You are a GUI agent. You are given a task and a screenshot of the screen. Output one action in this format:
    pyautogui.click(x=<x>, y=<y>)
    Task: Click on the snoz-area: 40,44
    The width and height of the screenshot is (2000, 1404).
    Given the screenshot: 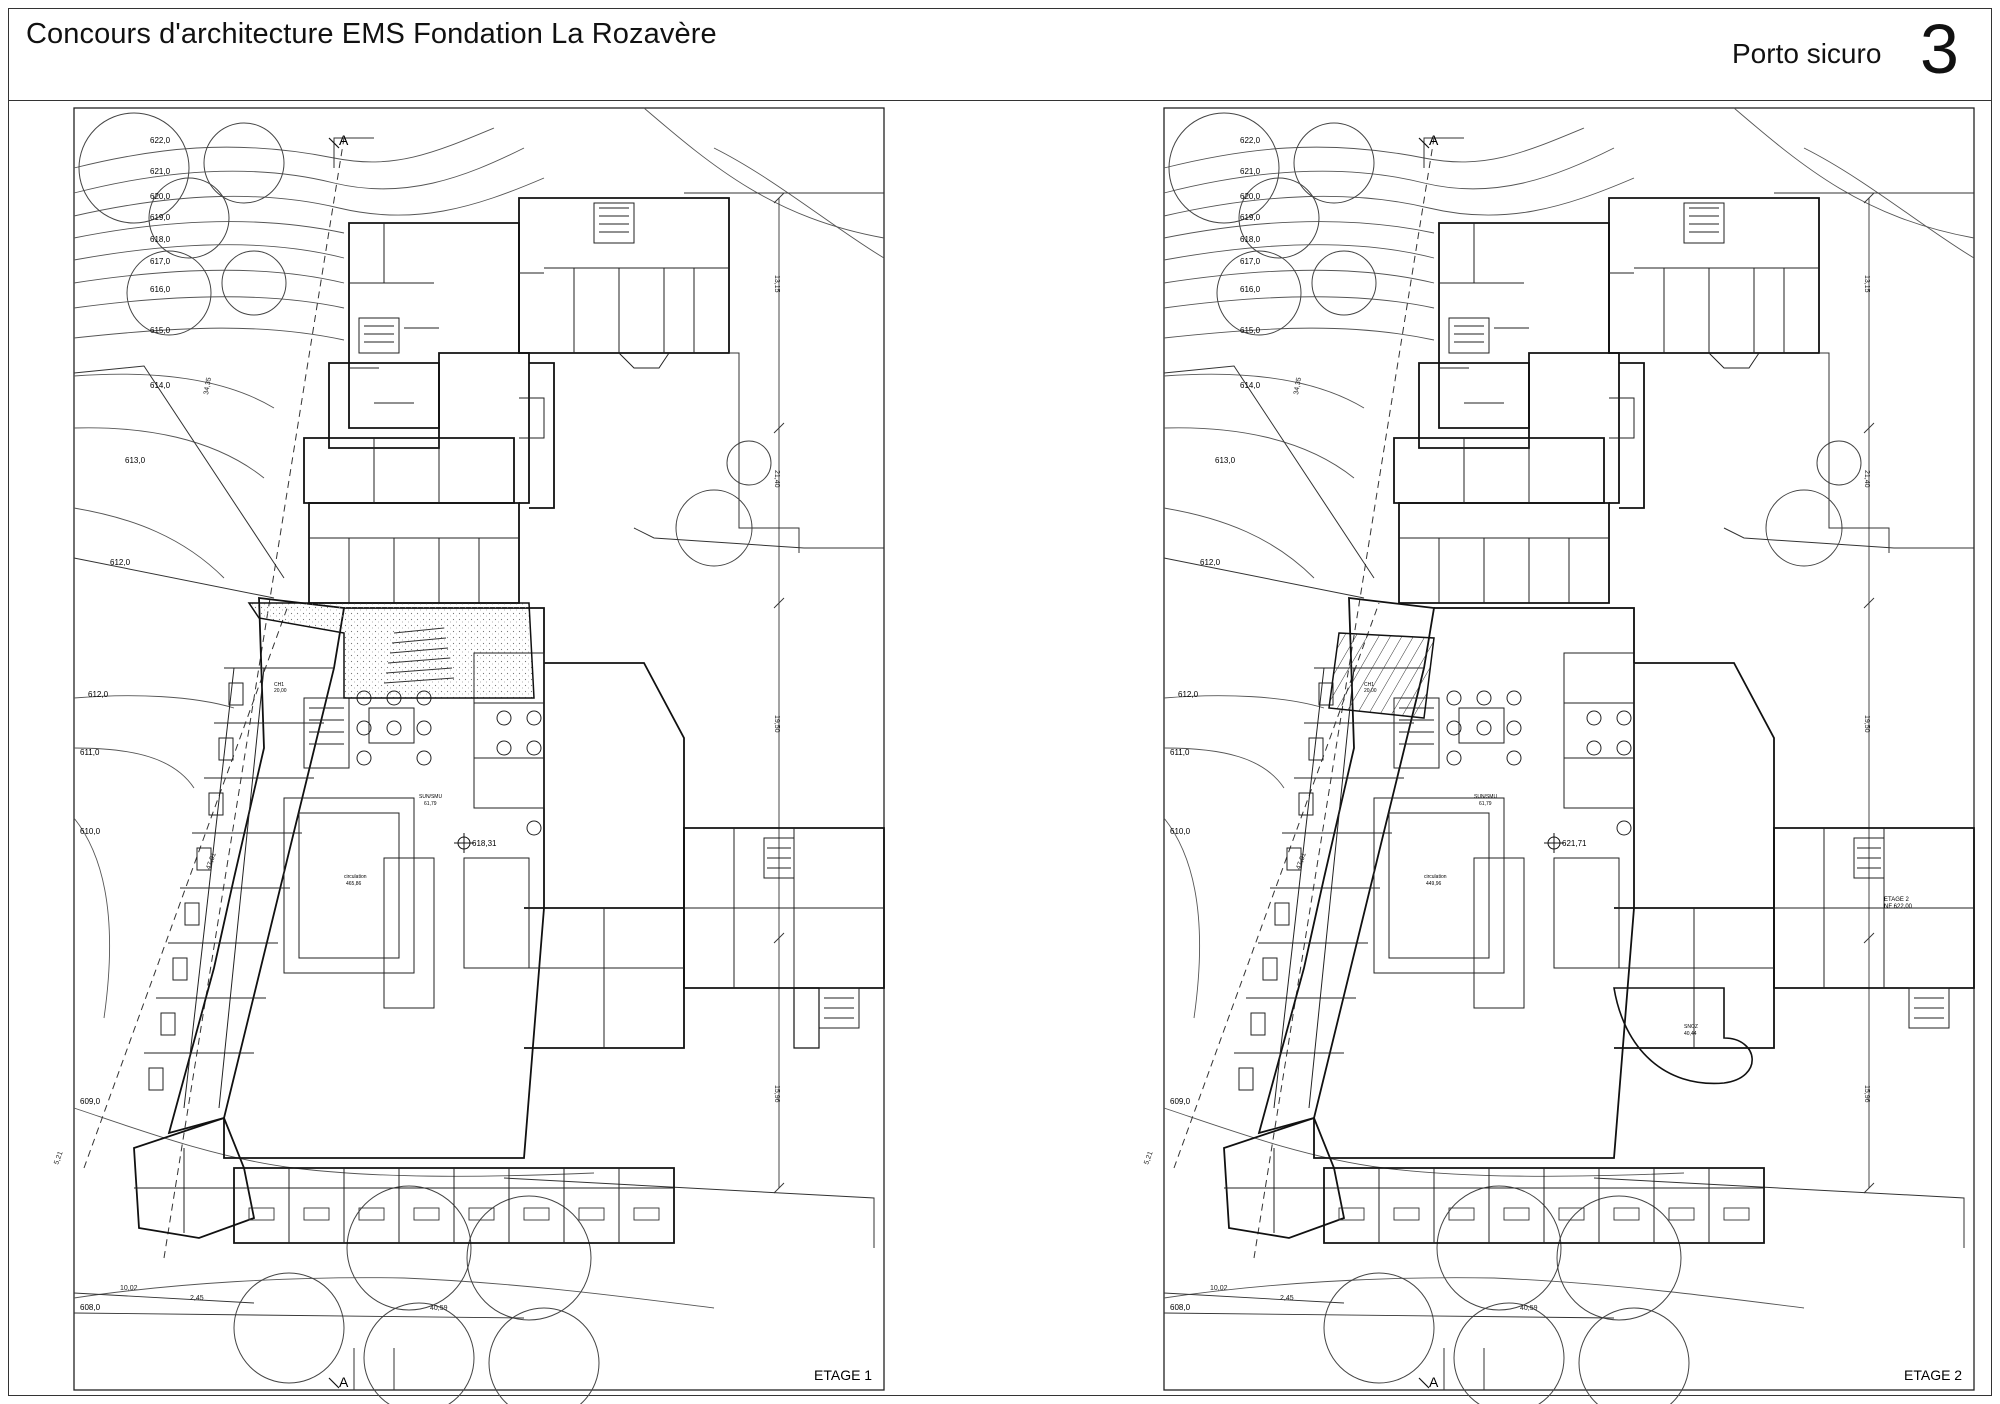 What is the action you would take?
    pyautogui.click(x=1690, y=1034)
    